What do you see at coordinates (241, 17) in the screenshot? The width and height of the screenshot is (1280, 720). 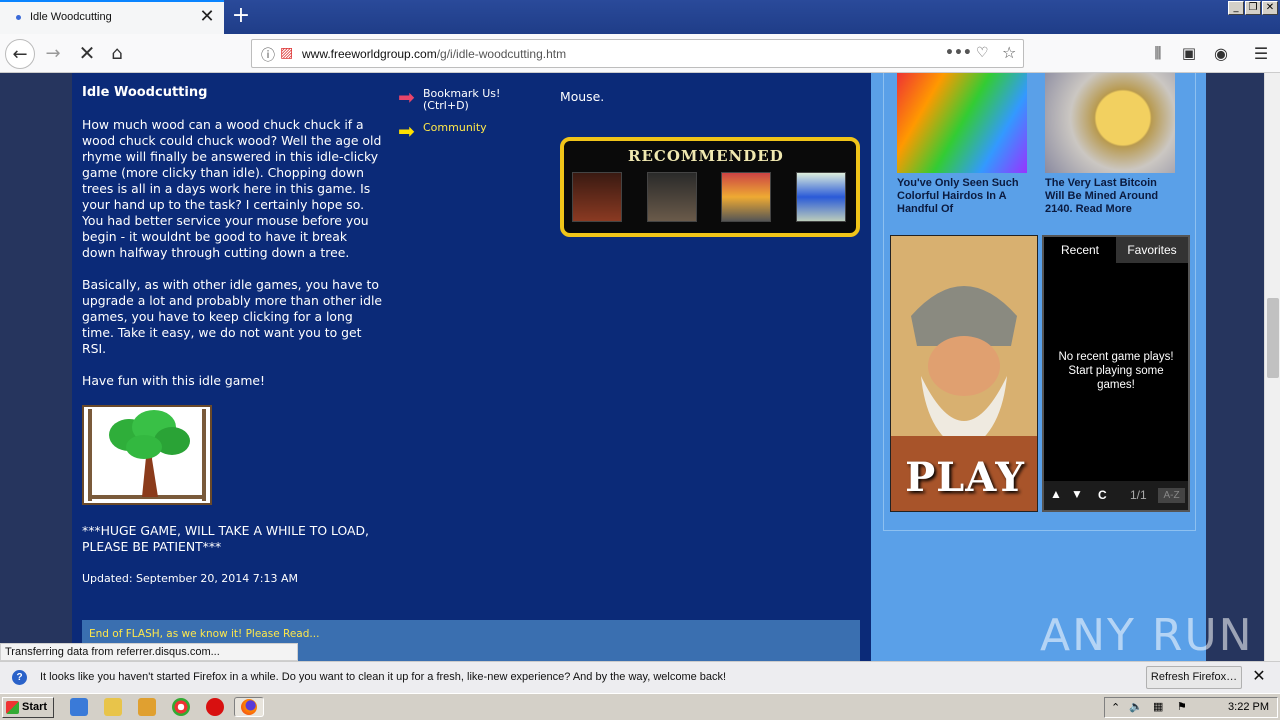 I see `new-tab-icon: +` at bounding box center [241, 17].